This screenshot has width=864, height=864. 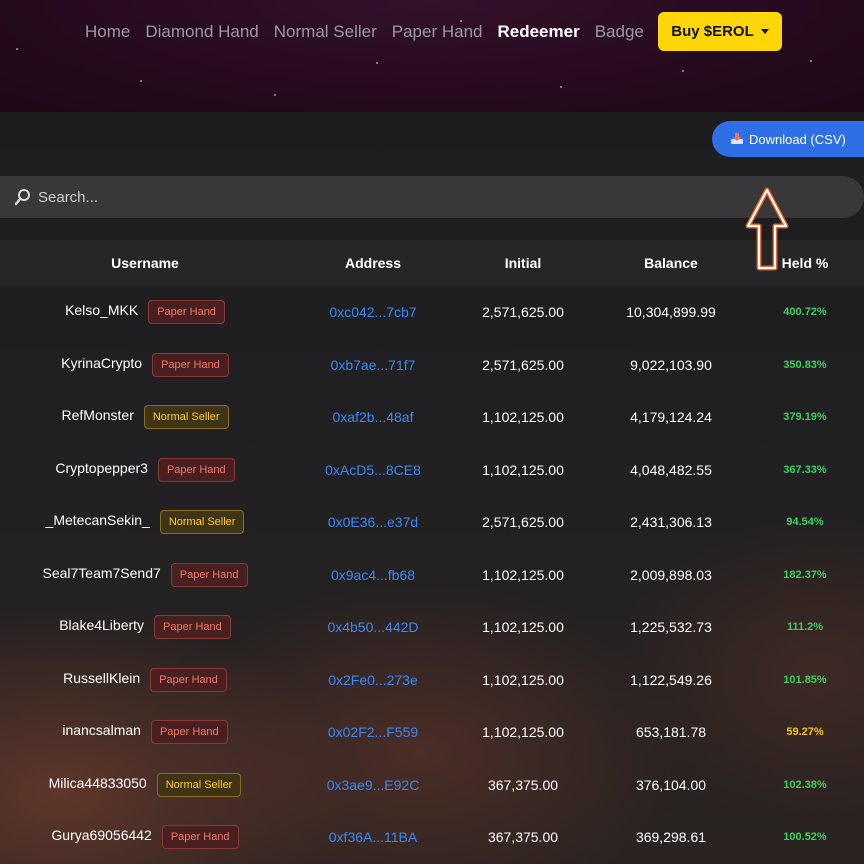 What do you see at coordinates (805, 679) in the screenshot?
I see `cell-held-percent: 101.85%` at bounding box center [805, 679].